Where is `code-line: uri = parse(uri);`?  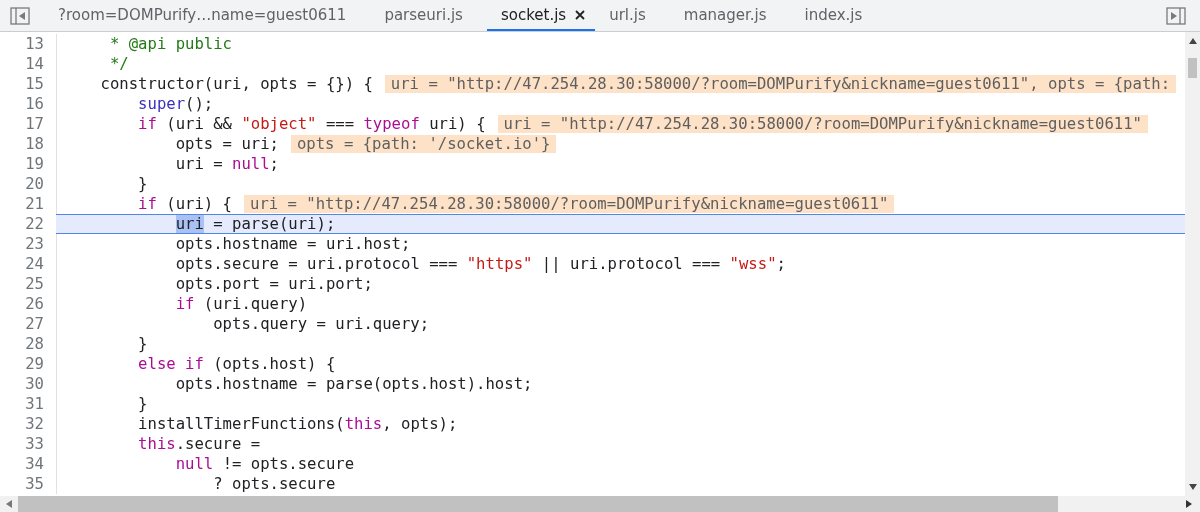
code-line: uri = parse(uri); is located at coordinates (255, 224).